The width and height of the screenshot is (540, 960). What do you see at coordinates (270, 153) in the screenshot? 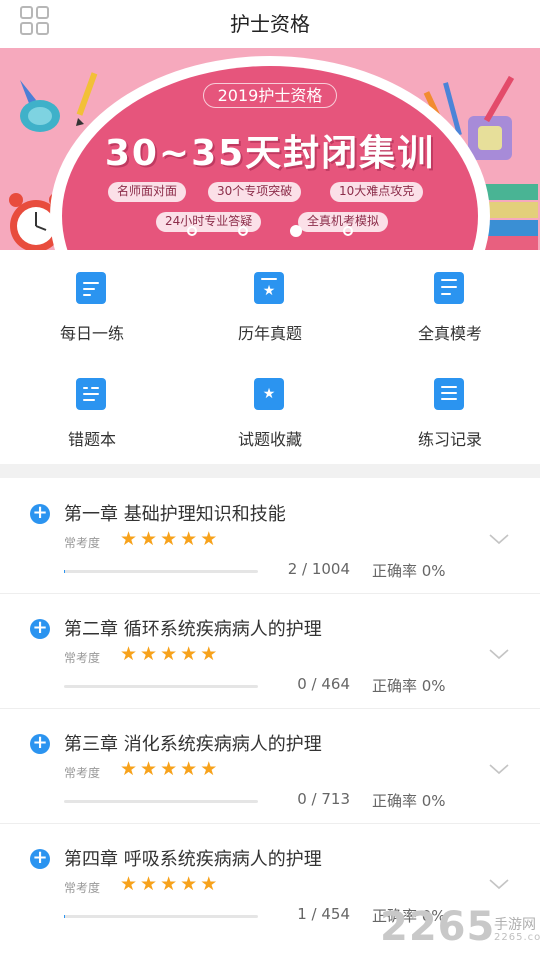
I see `banner-headline: 30~35天封闭集训` at bounding box center [270, 153].